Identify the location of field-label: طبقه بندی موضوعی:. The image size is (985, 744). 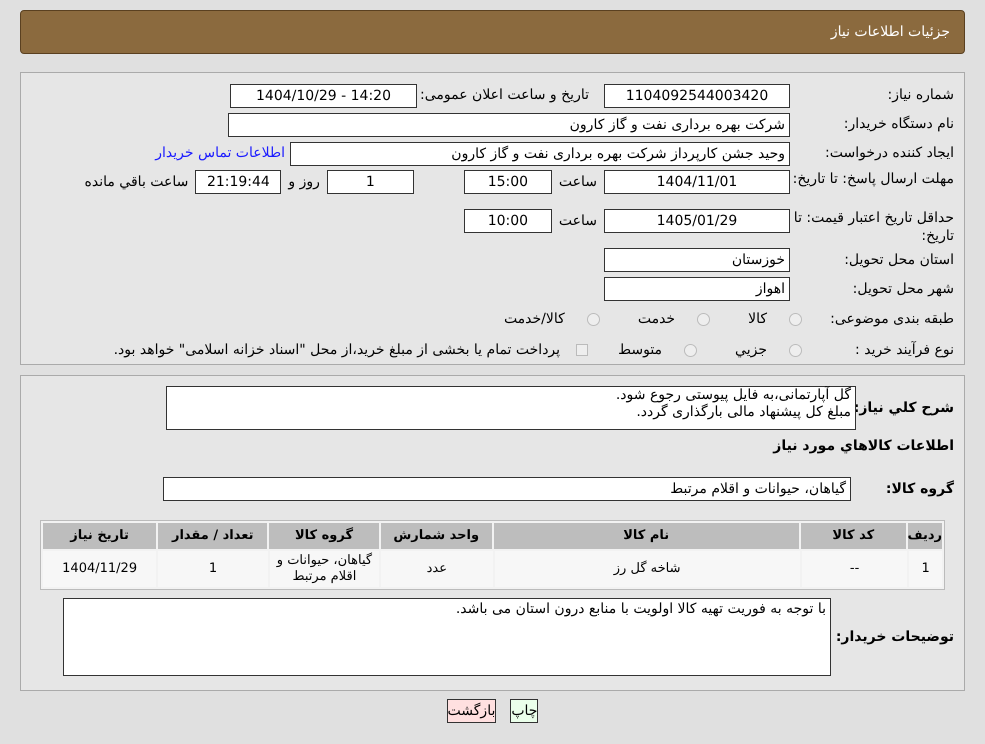
(892, 318).